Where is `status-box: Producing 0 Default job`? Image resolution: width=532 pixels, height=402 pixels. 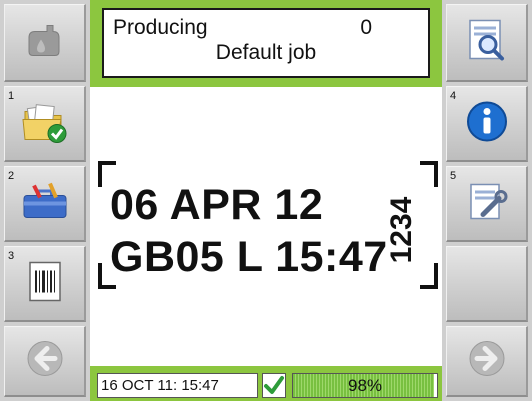
status-box: Producing 0 Default job is located at coordinates (266, 43).